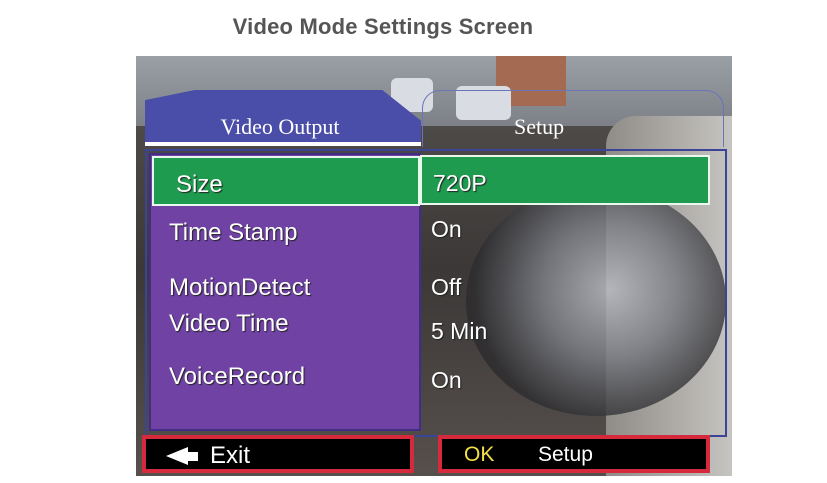  What do you see at coordinates (237, 377) in the screenshot?
I see `menu-item-voice-record: VoiceRecord` at bounding box center [237, 377].